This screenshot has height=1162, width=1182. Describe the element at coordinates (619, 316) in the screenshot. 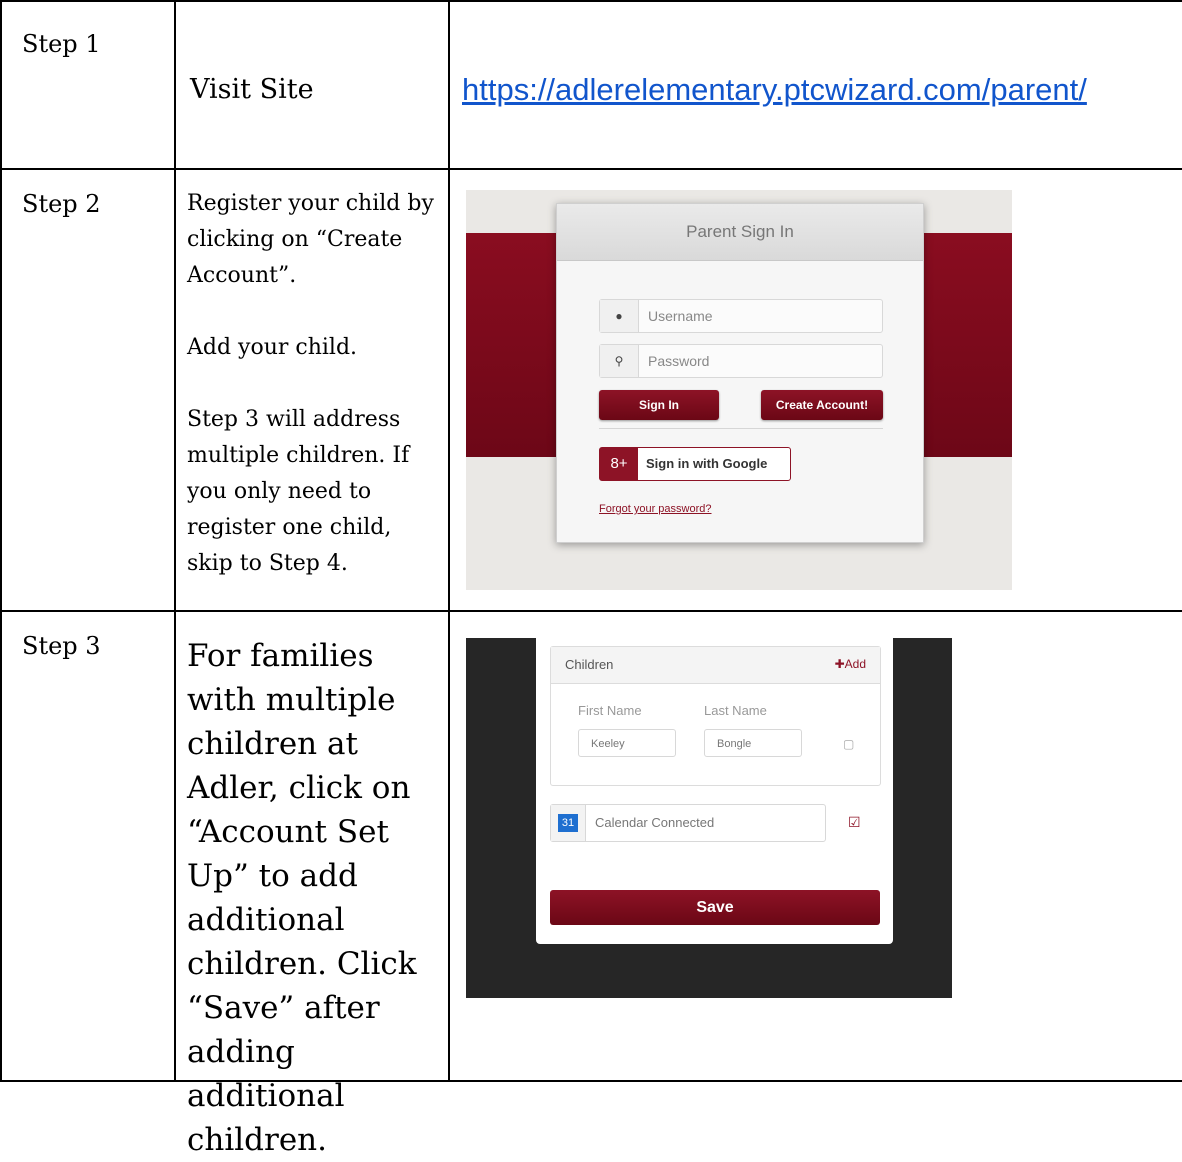

I see `user-icon: ●` at that location.